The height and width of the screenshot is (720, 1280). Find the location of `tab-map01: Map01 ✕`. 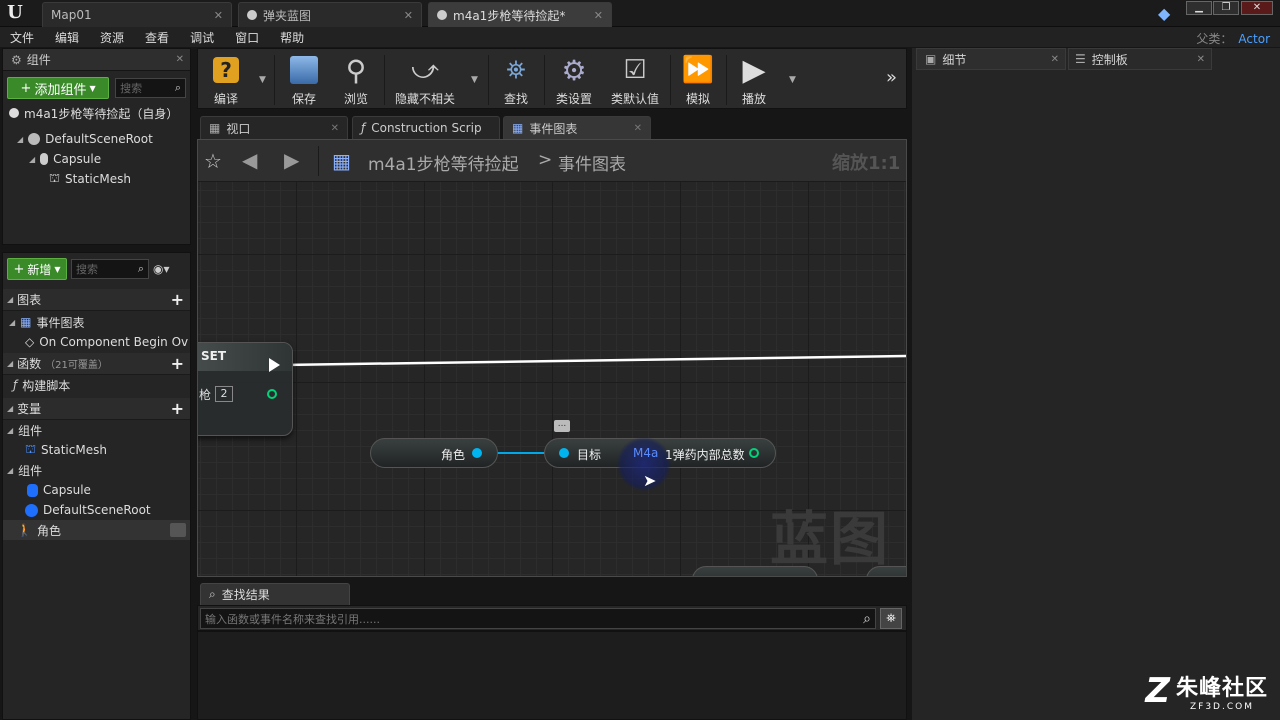

tab-map01: Map01 ✕ is located at coordinates (137, 14).